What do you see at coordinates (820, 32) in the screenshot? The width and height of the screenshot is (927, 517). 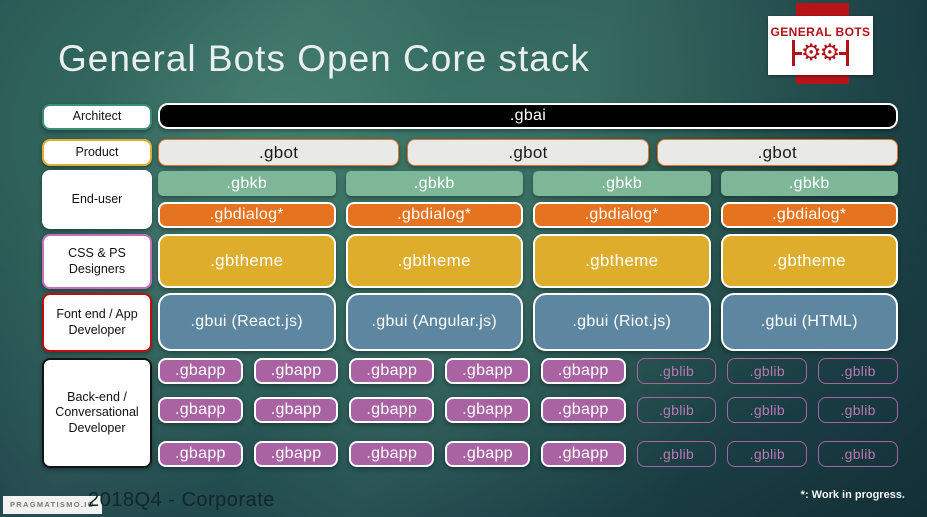 I see `logo-text: GENERAL BOTS` at bounding box center [820, 32].